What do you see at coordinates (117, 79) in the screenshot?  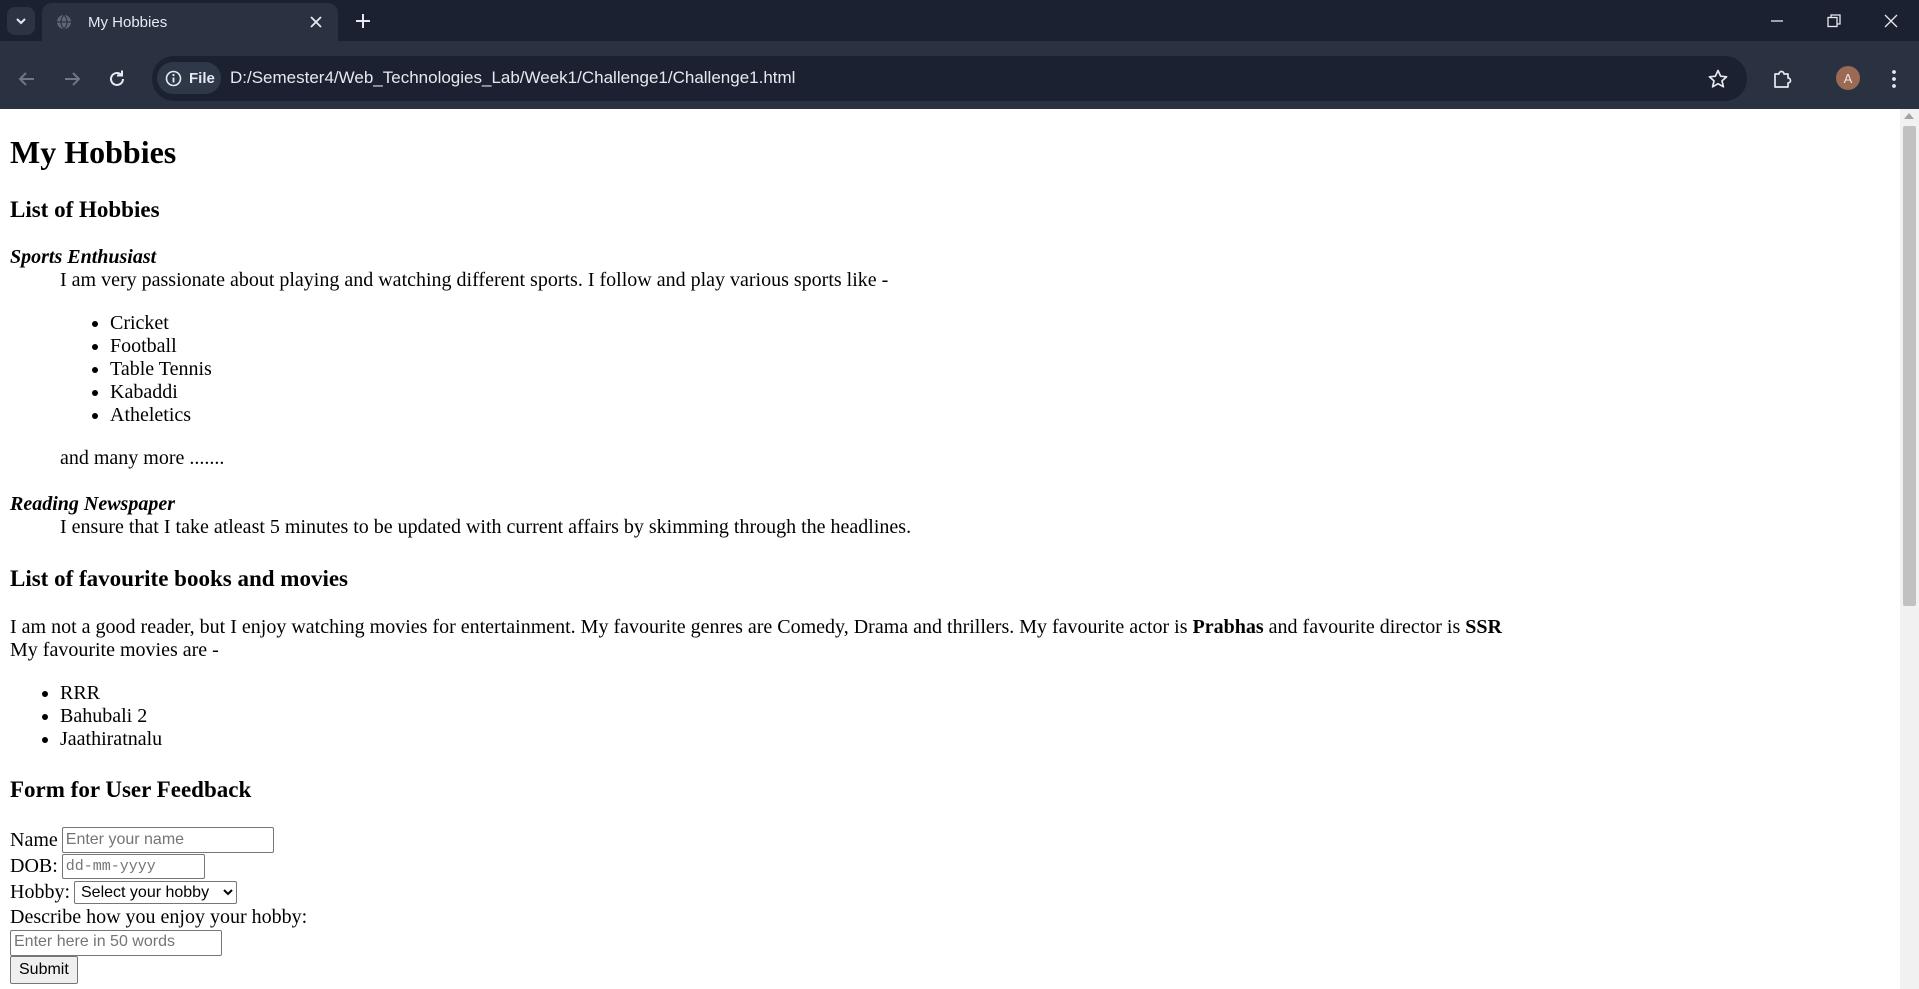 I see `reload-icon` at bounding box center [117, 79].